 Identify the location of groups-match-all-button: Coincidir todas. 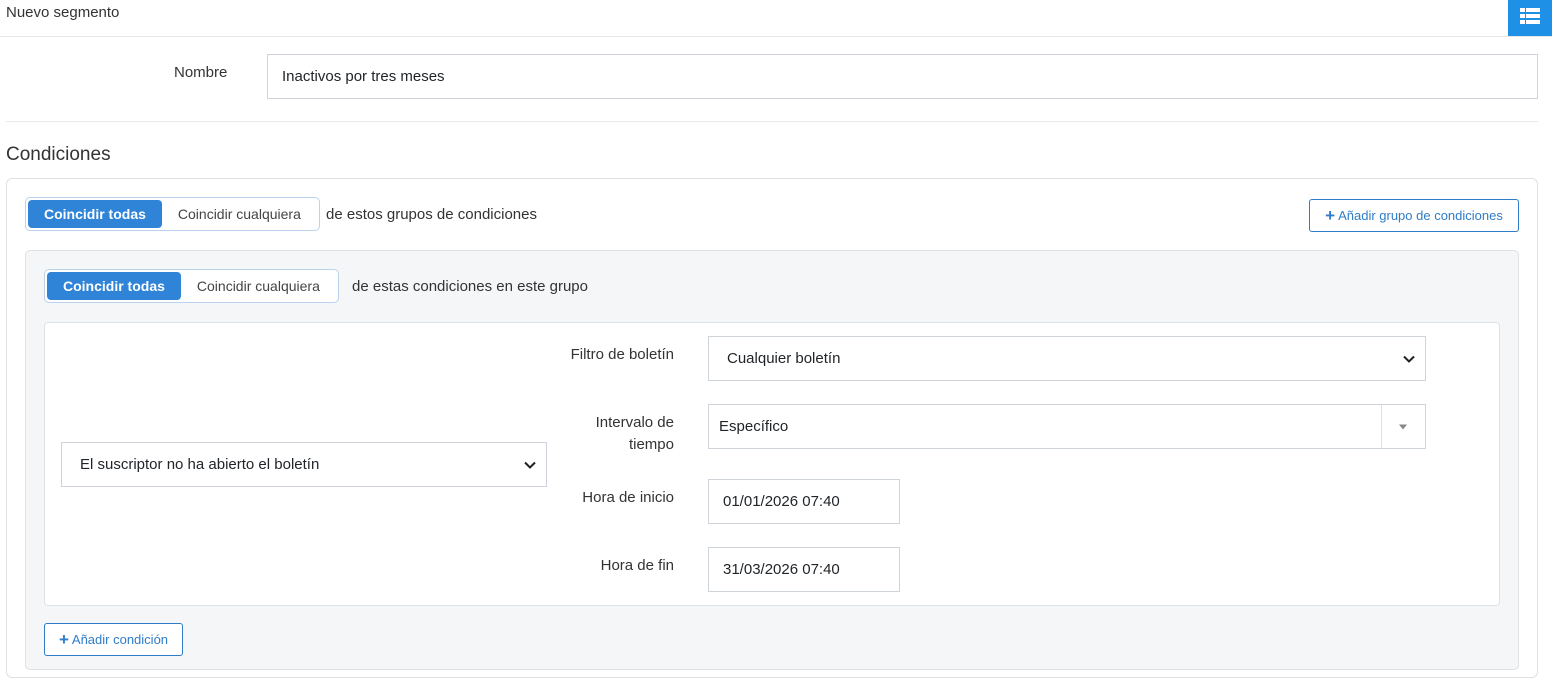
(95, 214).